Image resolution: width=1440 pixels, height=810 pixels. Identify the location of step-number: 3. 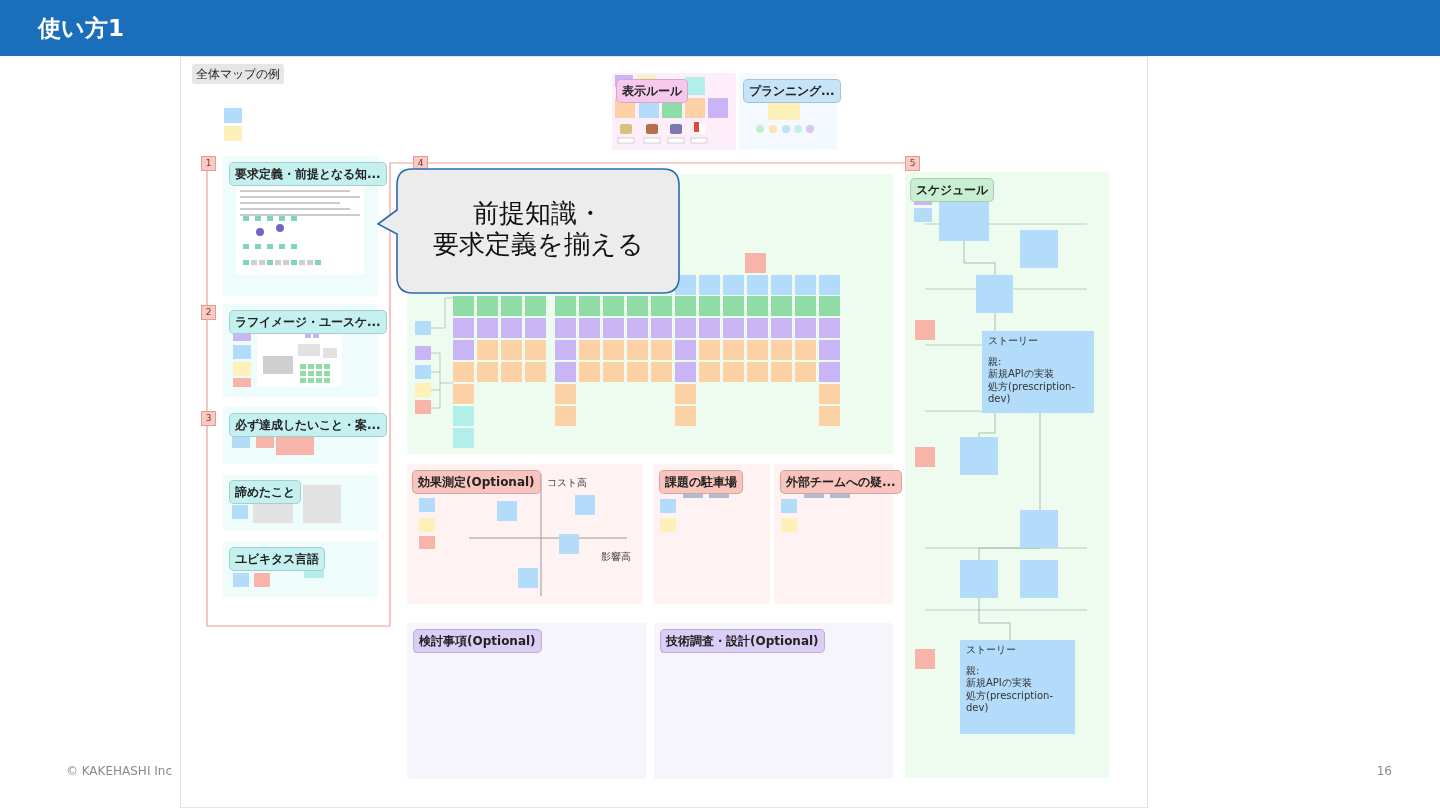
(208, 418).